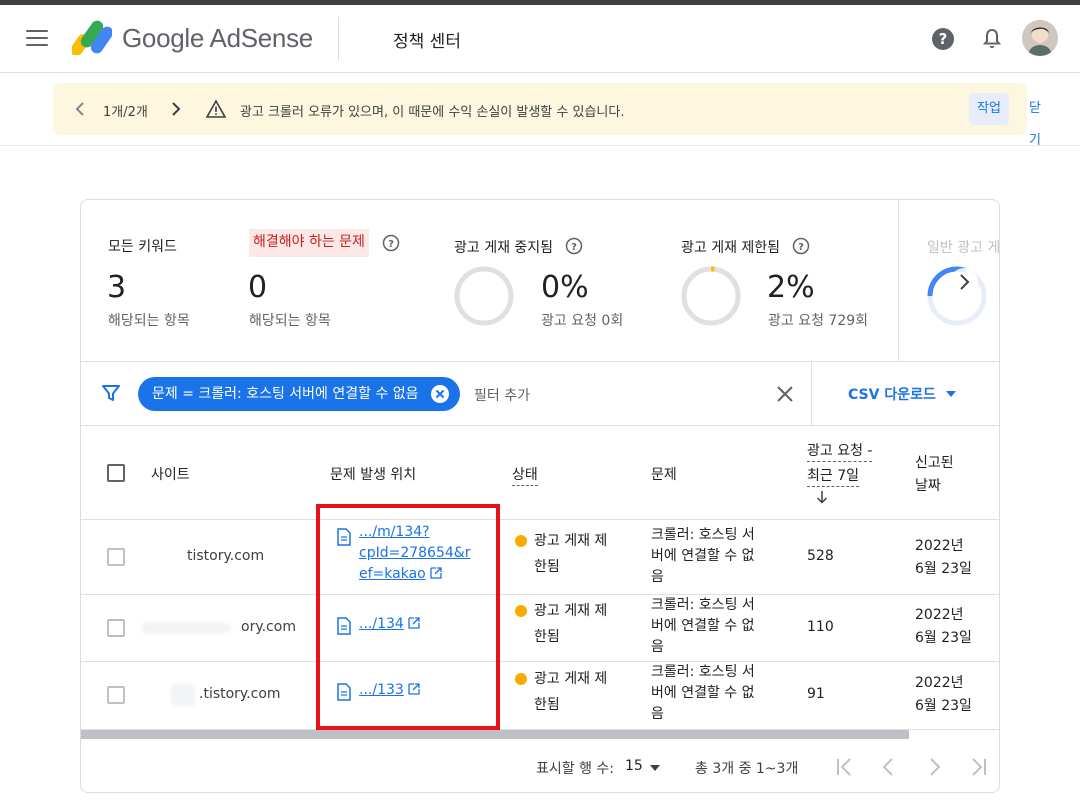 The height and width of the screenshot is (810, 1080). I want to click on chevron-left-icon, so click(81, 109).